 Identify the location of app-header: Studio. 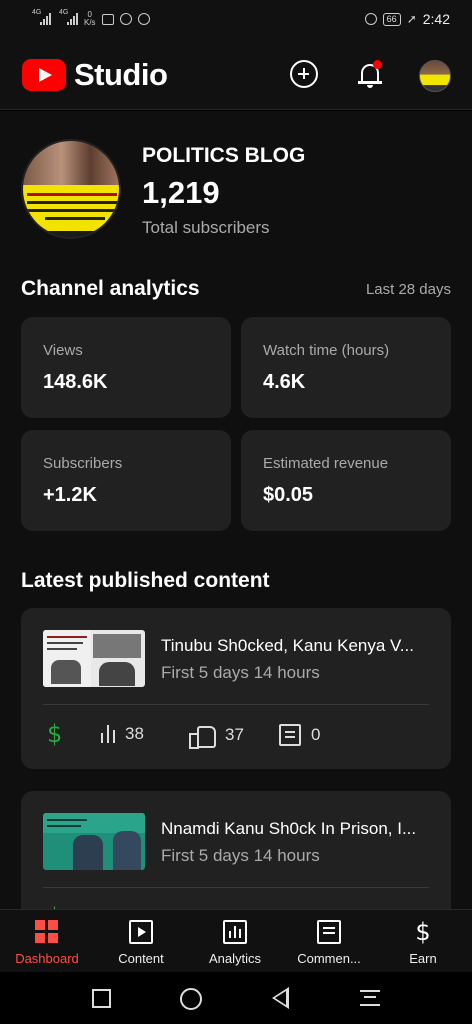
(236, 74).